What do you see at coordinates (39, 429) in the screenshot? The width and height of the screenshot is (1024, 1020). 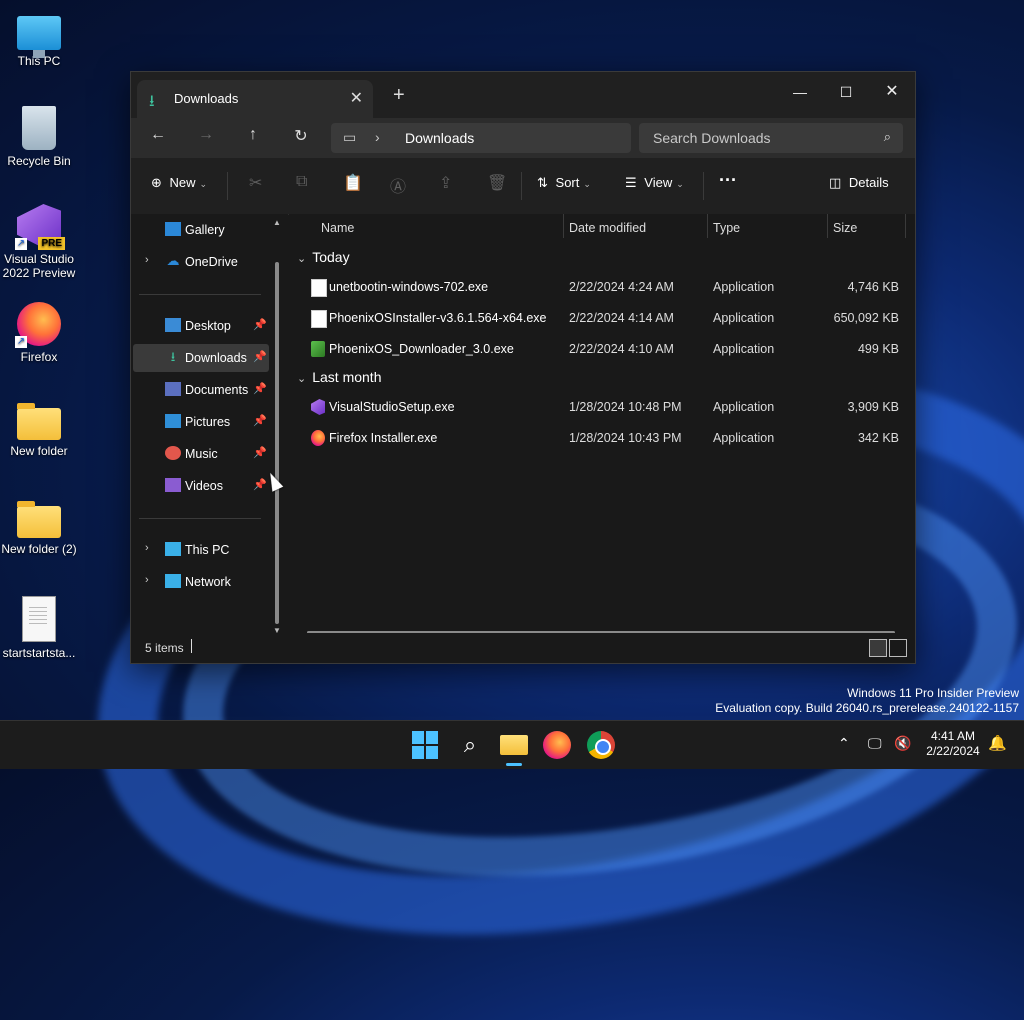 I see `desktop-icon-new-folder: New folder` at bounding box center [39, 429].